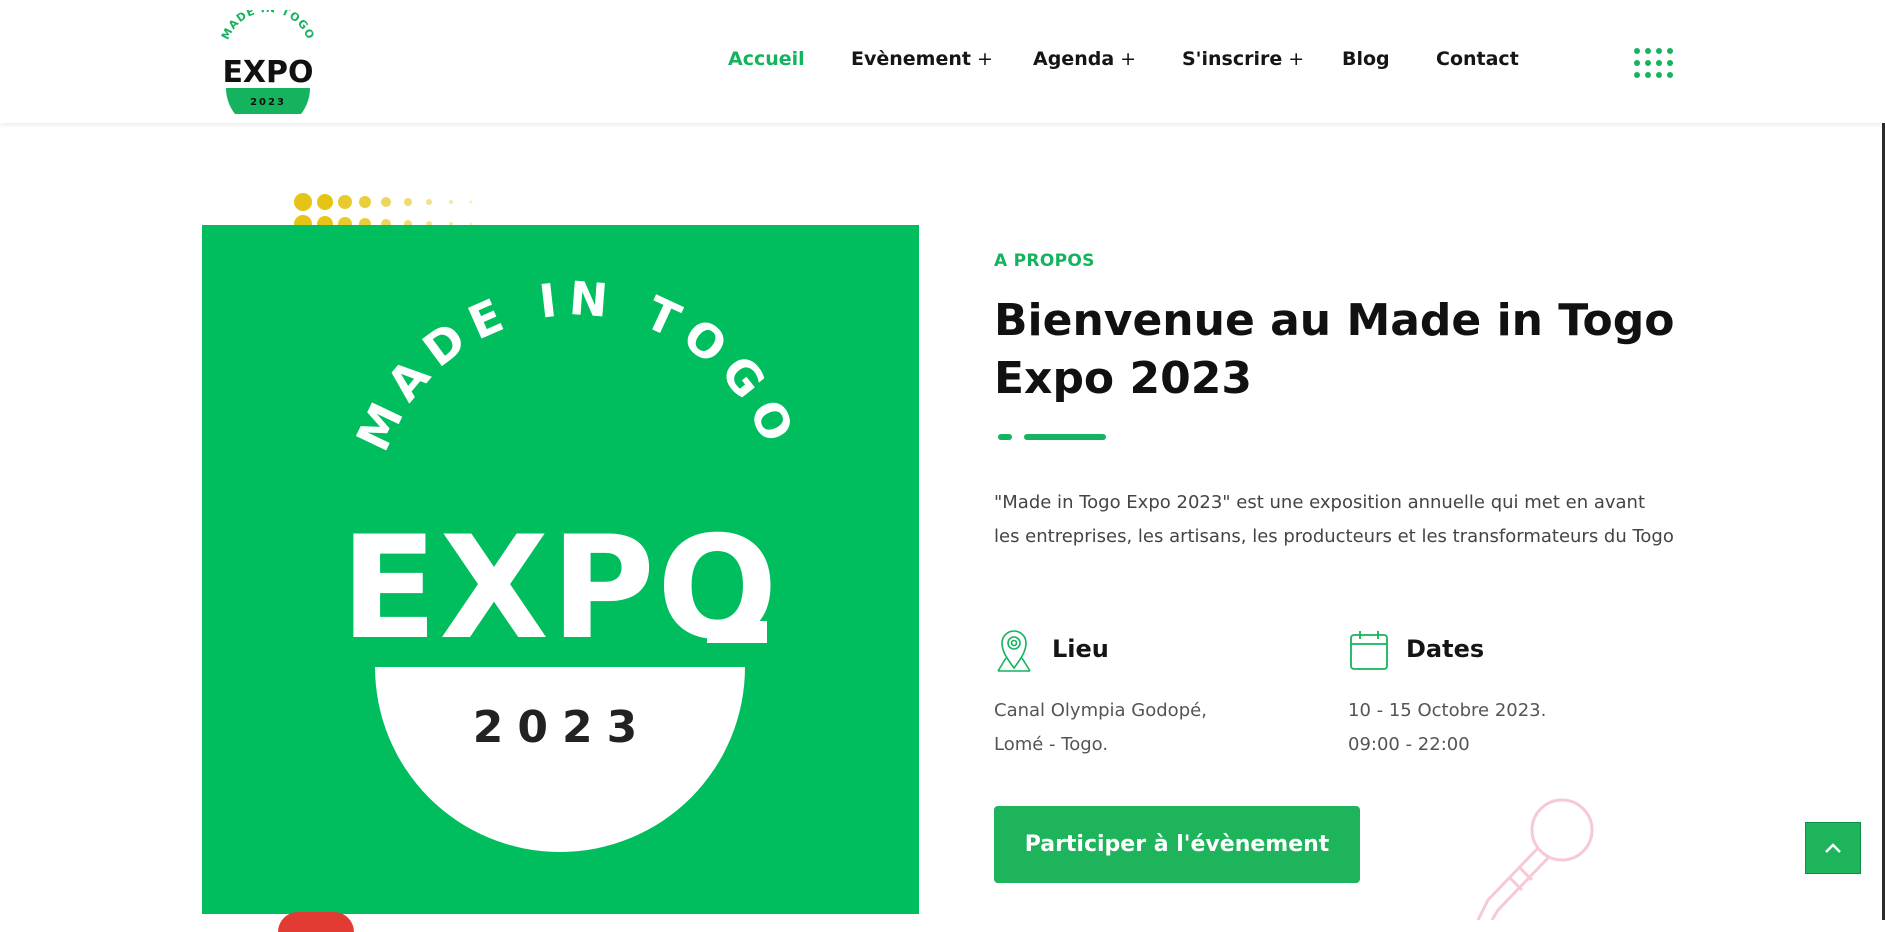  I want to click on chevron-up-icon, so click(1833, 848).